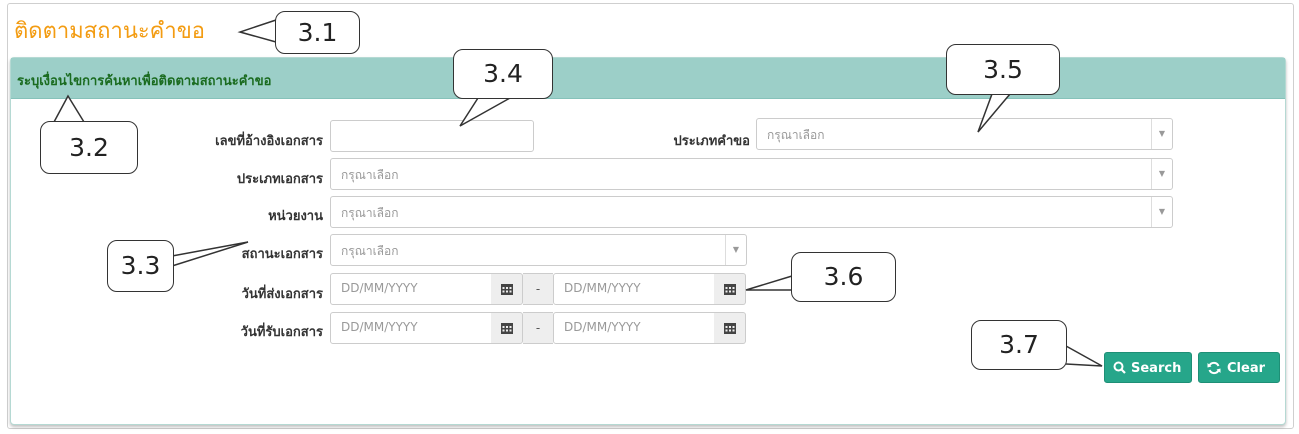  What do you see at coordinates (1019, 345) in the screenshot?
I see `callout-3-7: 3.7` at bounding box center [1019, 345].